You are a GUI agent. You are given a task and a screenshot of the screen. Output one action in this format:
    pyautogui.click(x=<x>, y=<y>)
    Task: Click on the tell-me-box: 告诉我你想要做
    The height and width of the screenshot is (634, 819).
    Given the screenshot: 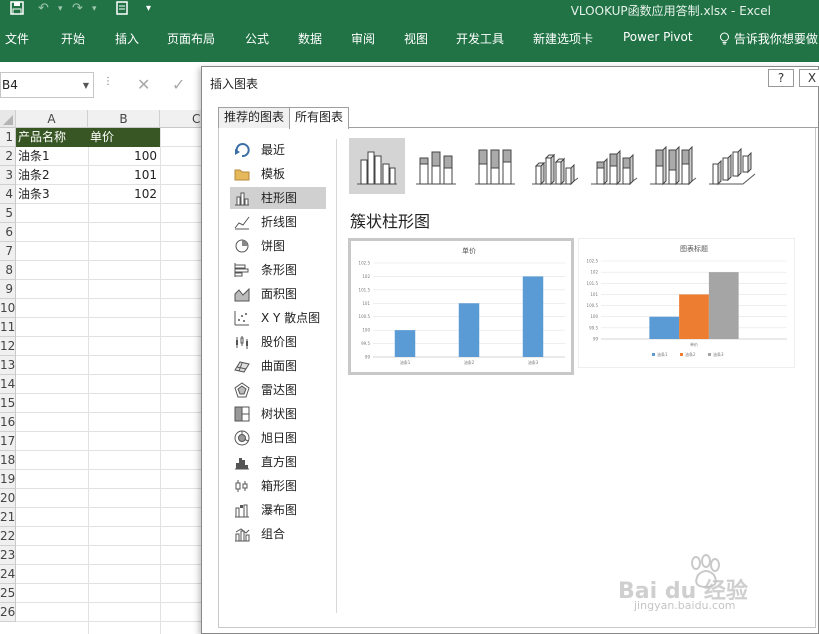 What is the action you would take?
    pyautogui.click(x=768, y=38)
    